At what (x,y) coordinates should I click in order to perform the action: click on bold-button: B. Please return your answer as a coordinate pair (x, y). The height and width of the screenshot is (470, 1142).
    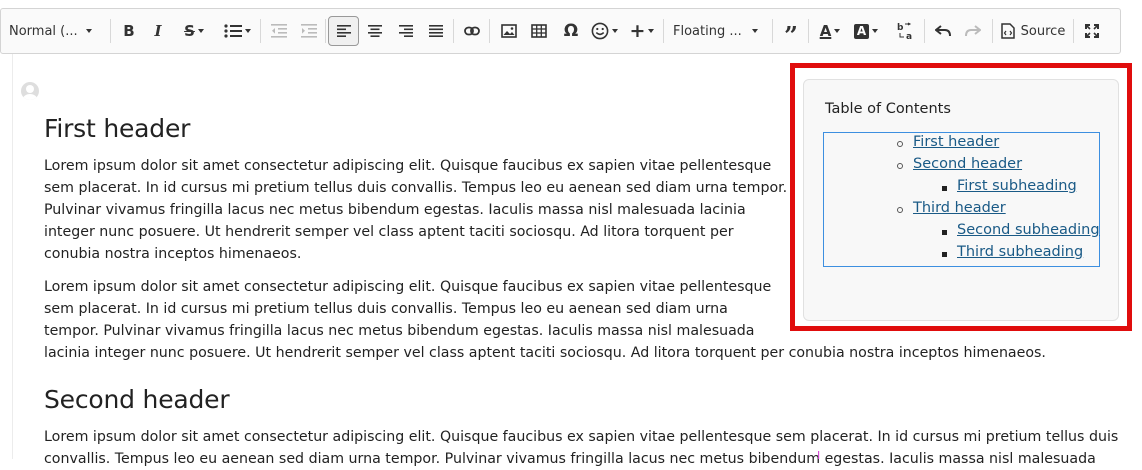
    Looking at the image, I should click on (129, 31).